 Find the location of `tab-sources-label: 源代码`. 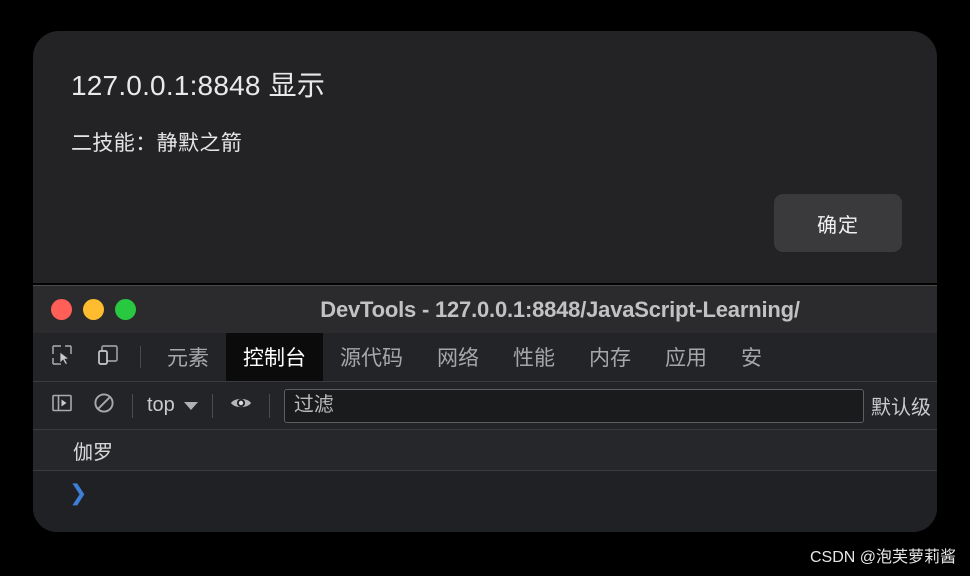

tab-sources-label: 源代码 is located at coordinates (371, 358).